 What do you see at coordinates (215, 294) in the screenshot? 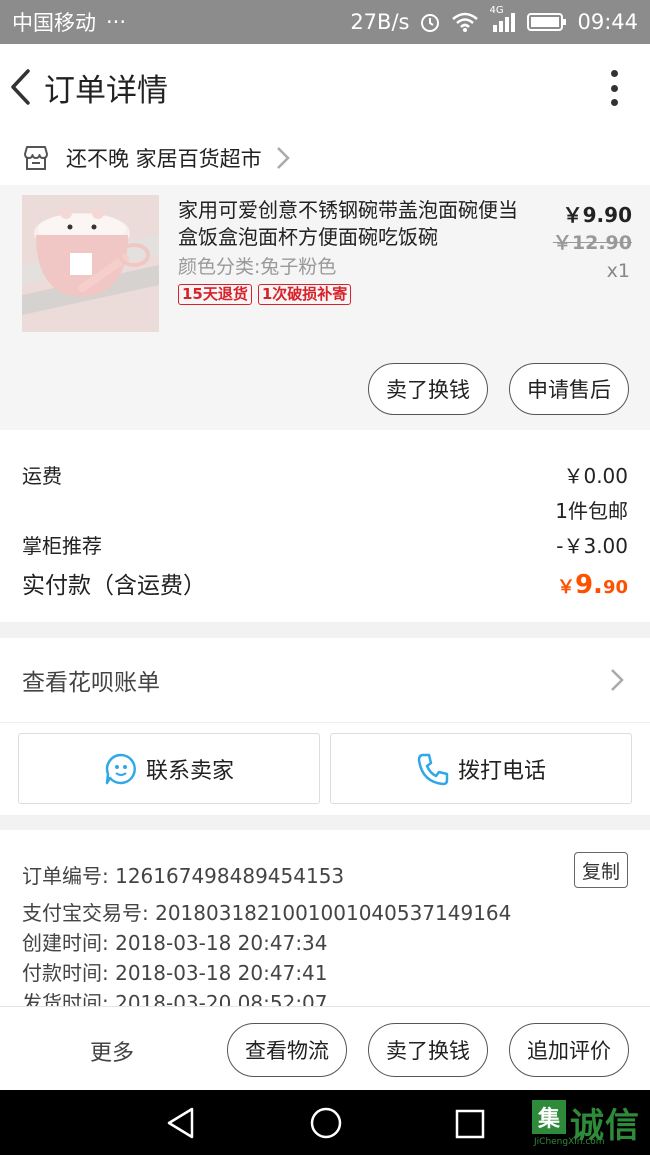
I see `return-policy-tag: 15天退货` at bounding box center [215, 294].